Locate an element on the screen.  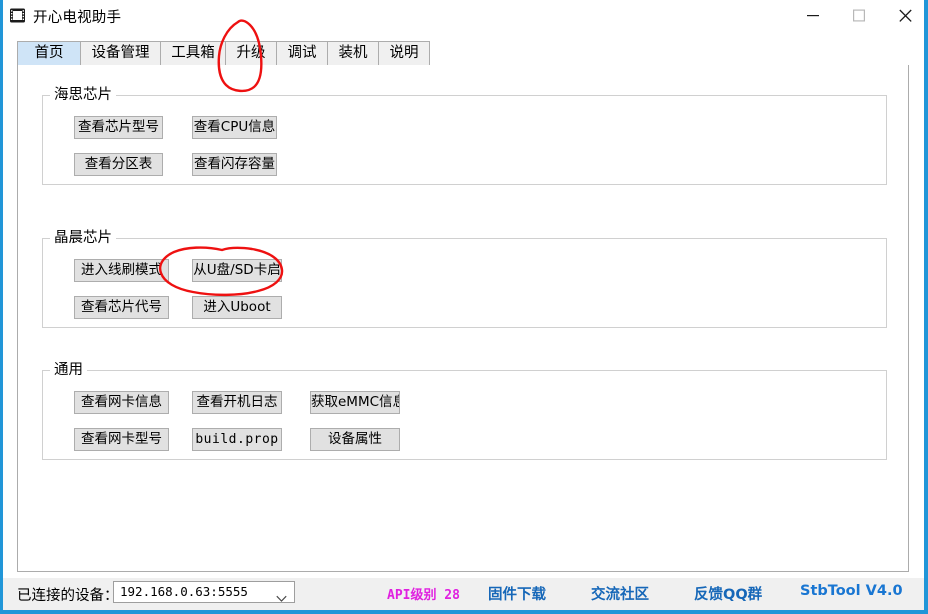
device-select: 192.168.0.63:5555 is located at coordinates (204, 592).